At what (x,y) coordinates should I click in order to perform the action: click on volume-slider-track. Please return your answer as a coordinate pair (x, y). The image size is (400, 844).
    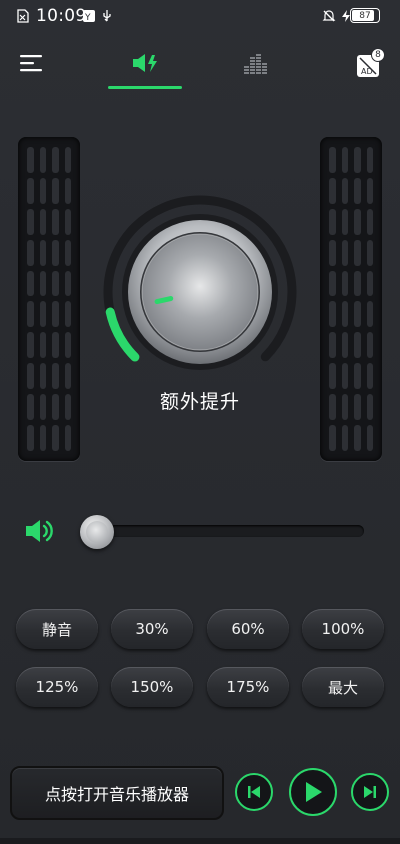
    Looking at the image, I should click on (224, 531).